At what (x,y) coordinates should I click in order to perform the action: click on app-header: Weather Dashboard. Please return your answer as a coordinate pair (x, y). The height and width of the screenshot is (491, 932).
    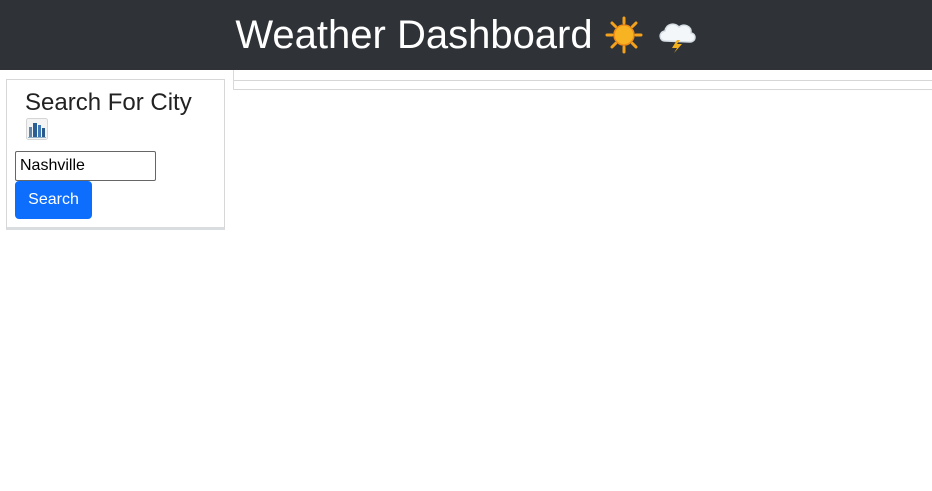
    Looking at the image, I should click on (466, 35).